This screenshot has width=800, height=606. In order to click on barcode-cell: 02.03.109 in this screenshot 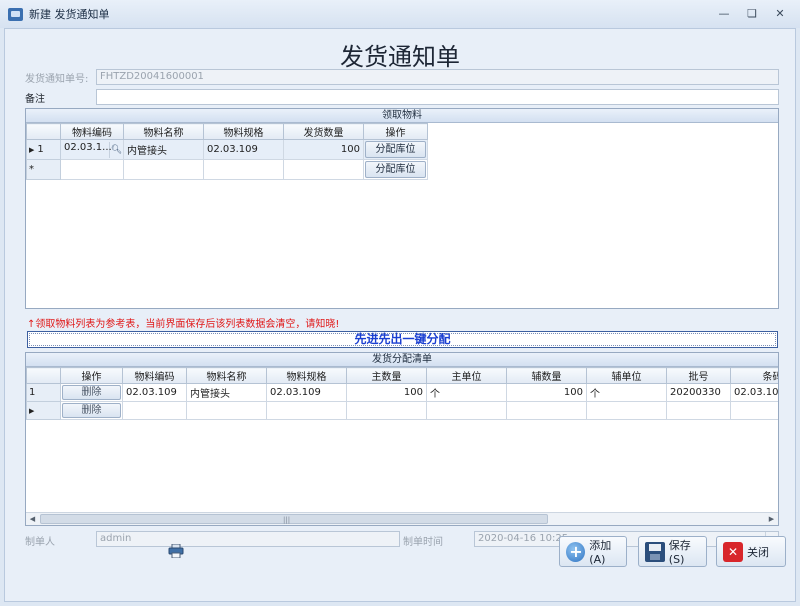, I will do `click(754, 392)`.